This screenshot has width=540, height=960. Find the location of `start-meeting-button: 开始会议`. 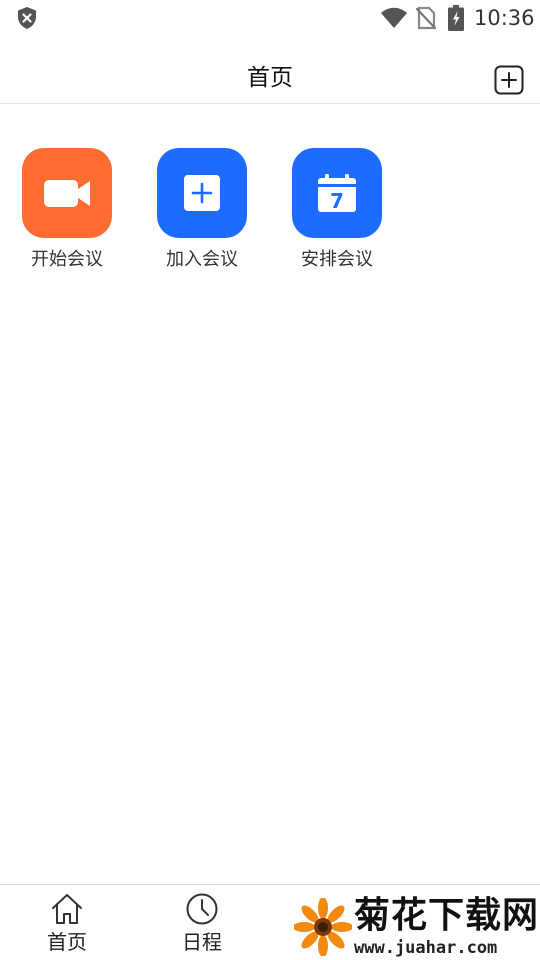

start-meeting-button: 开始会议 is located at coordinates (67, 211).